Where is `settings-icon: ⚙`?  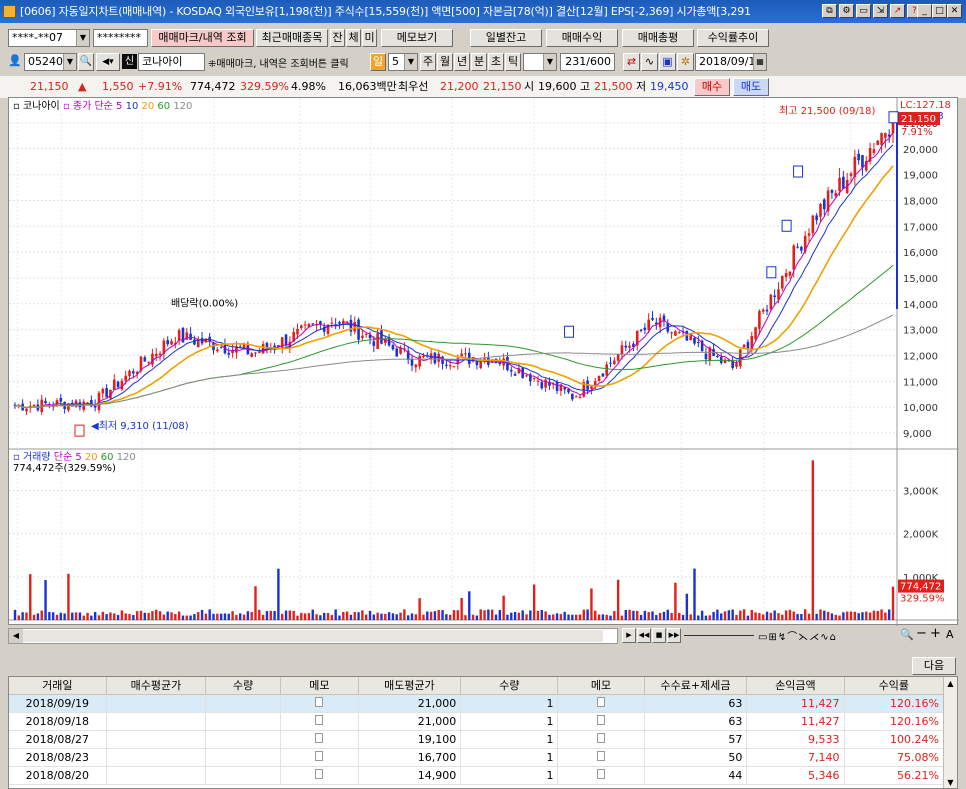 settings-icon: ⚙ is located at coordinates (846, 11).